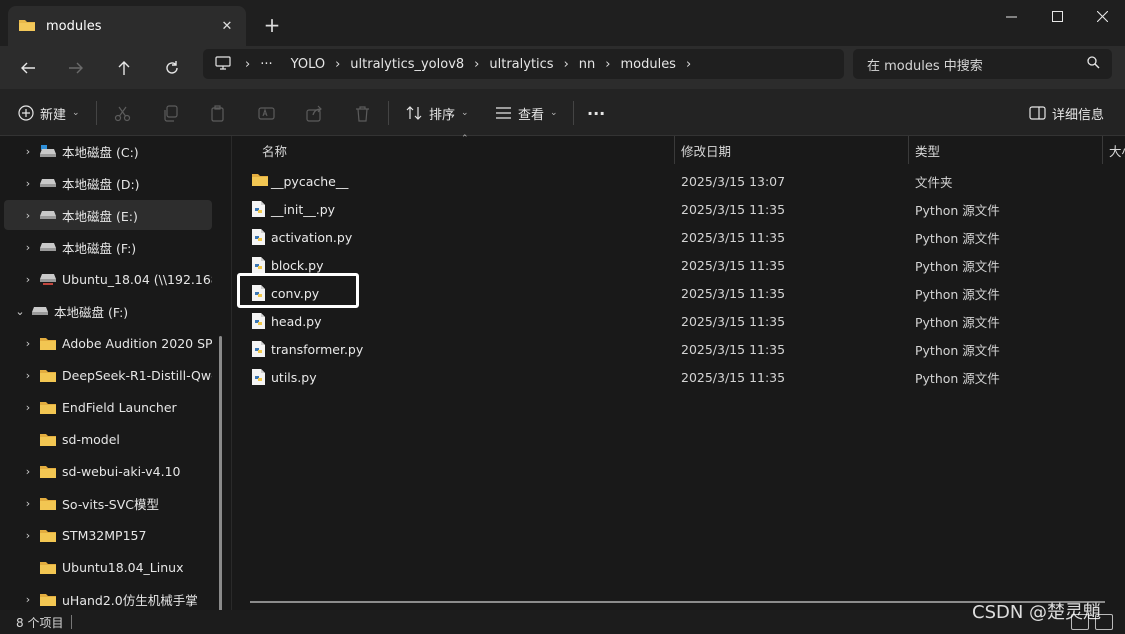  What do you see at coordinates (266, 64) in the screenshot?
I see `breadcrumb-overflow: ···` at bounding box center [266, 64].